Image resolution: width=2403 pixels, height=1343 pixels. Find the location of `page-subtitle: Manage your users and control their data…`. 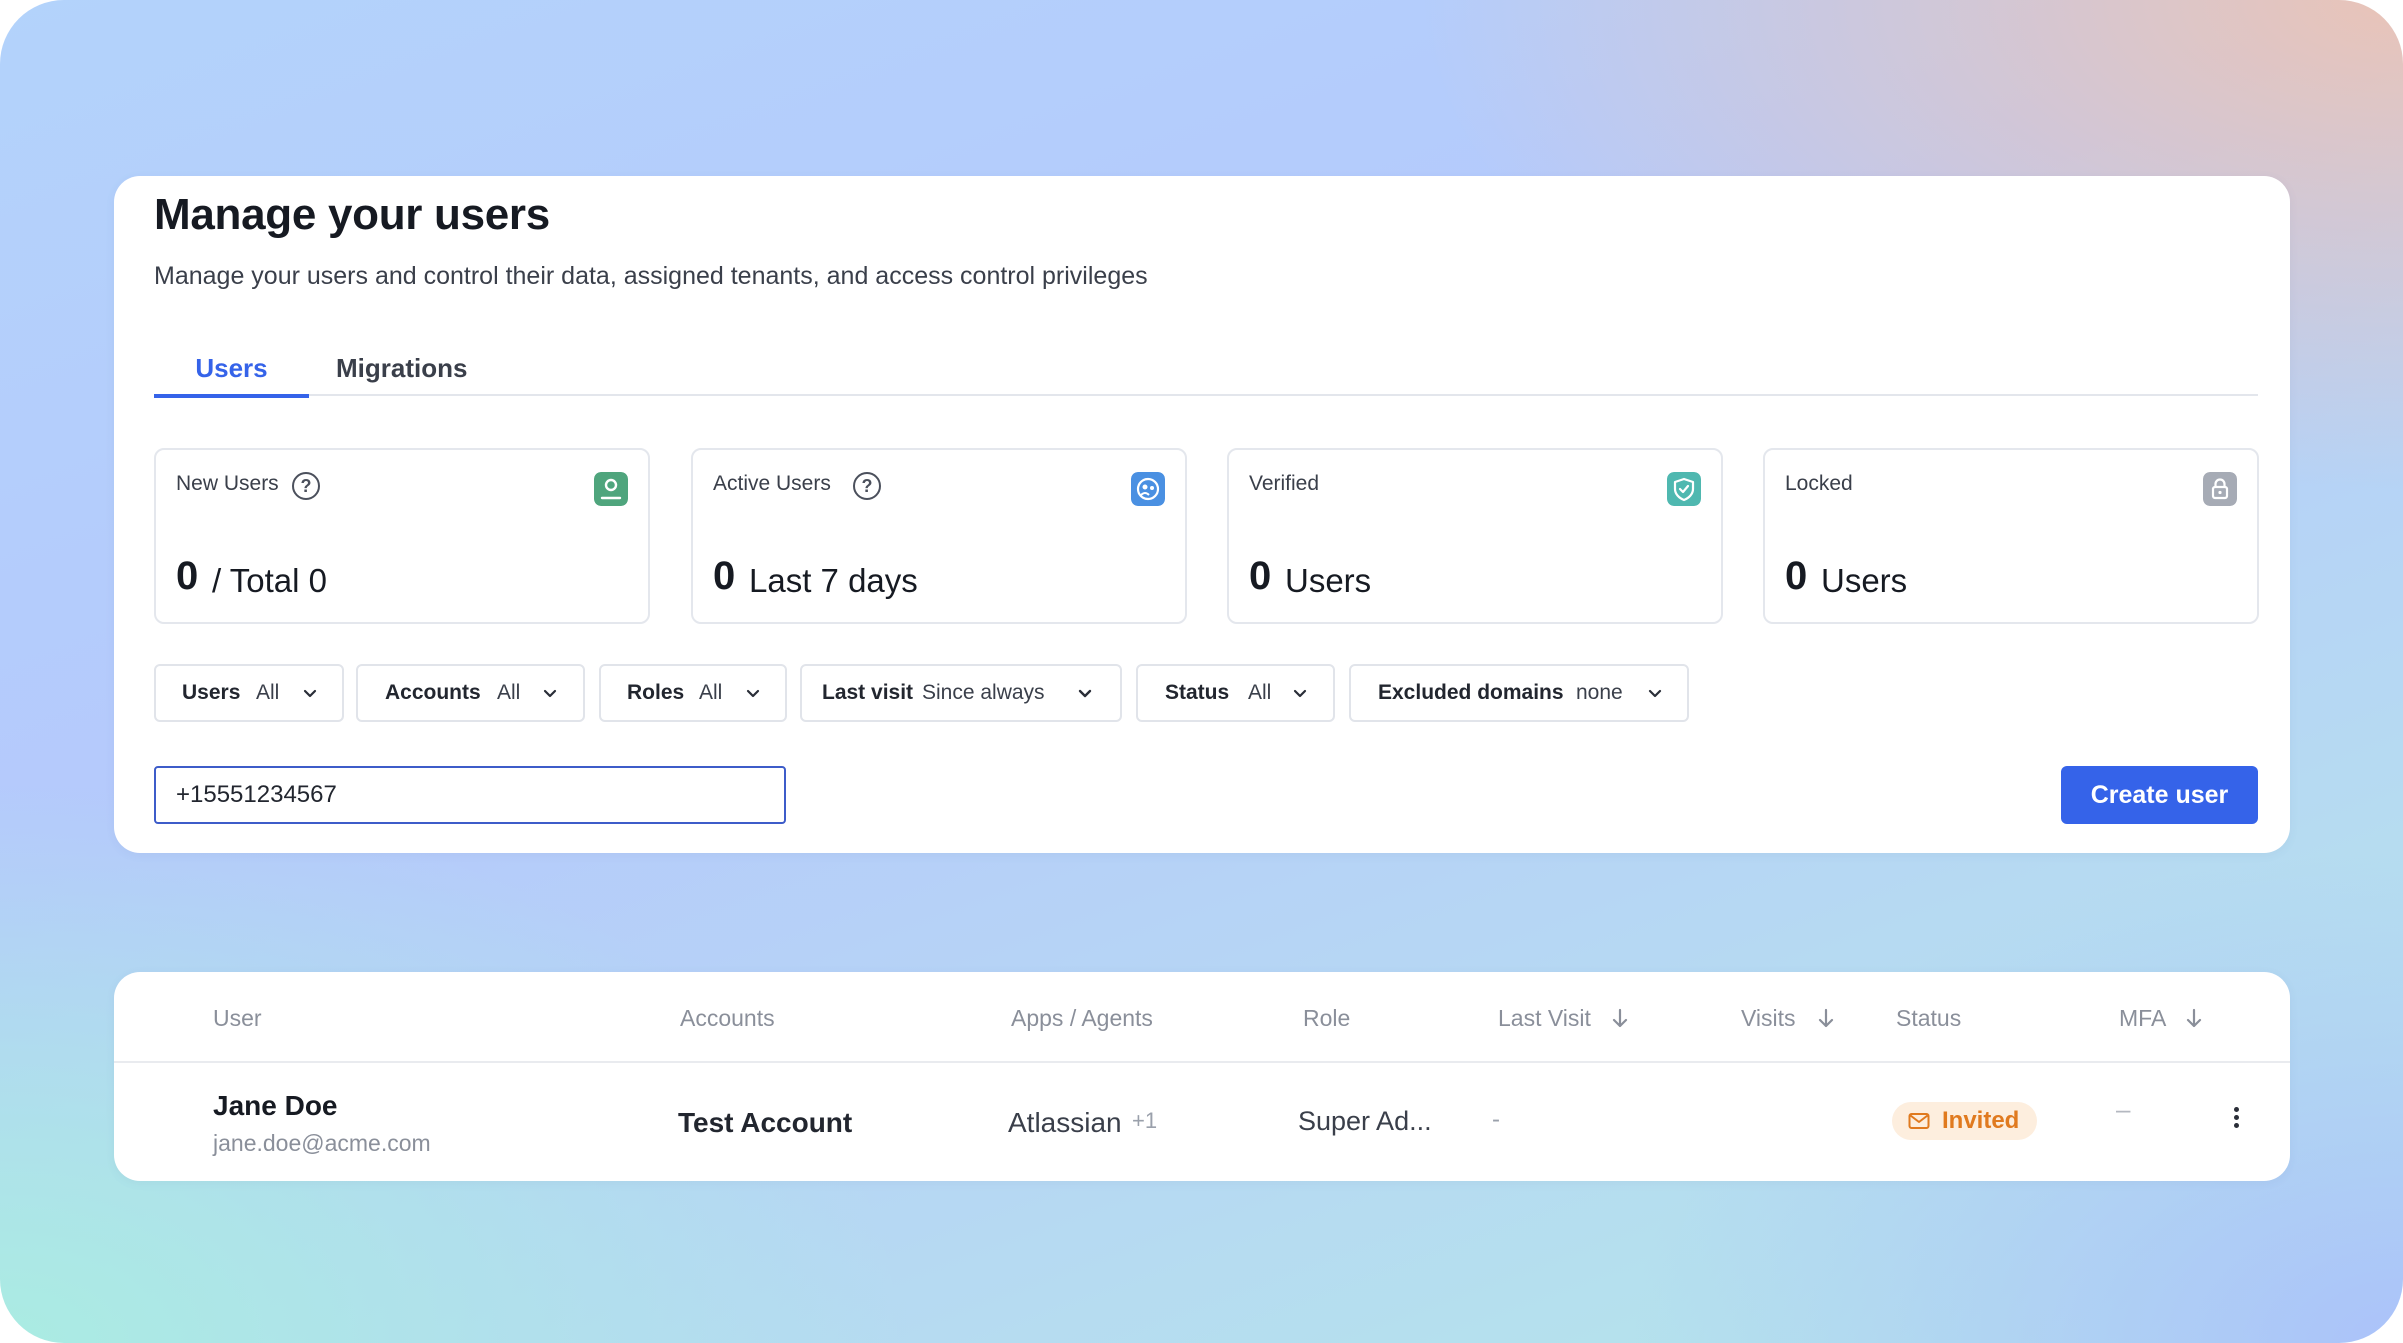

page-subtitle: Manage your users and control their data… is located at coordinates (651, 276).